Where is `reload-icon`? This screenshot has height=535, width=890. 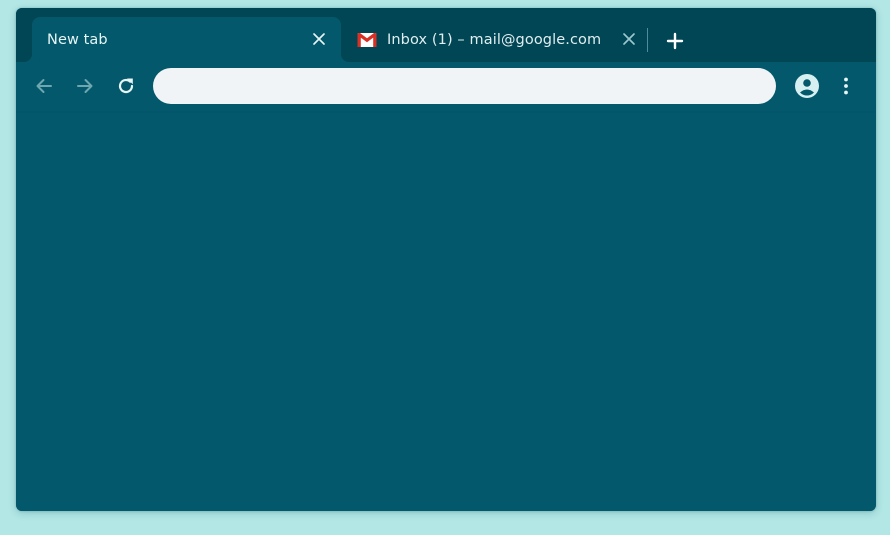 reload-icon is located at coordinates (126, 86).